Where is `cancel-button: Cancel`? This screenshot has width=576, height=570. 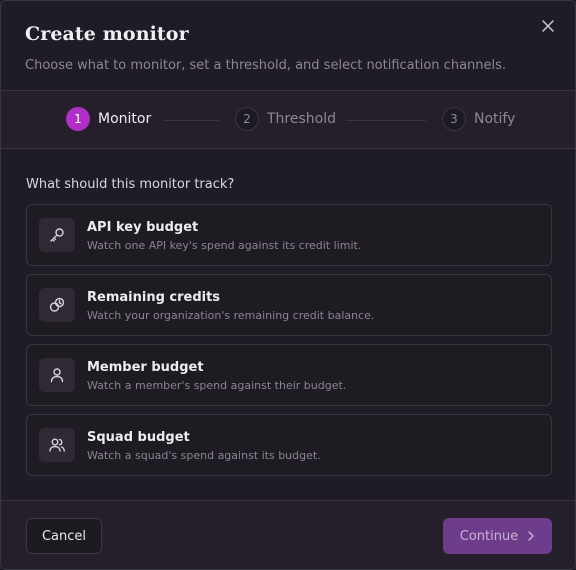
cancel-button: Cancel is located at coordinates (64, 536).